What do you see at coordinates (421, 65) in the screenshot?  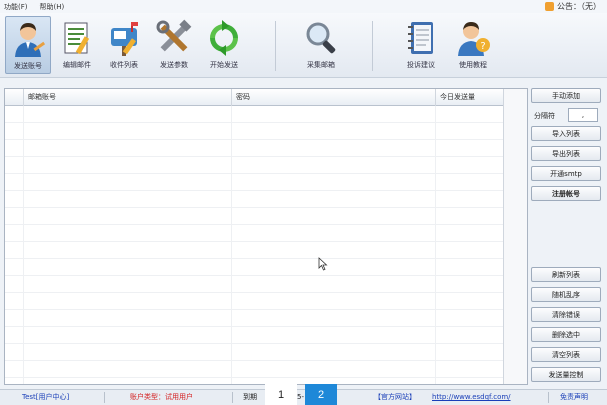 I see `feedback-label: 投诉建议` at bounding box center [421, 65].